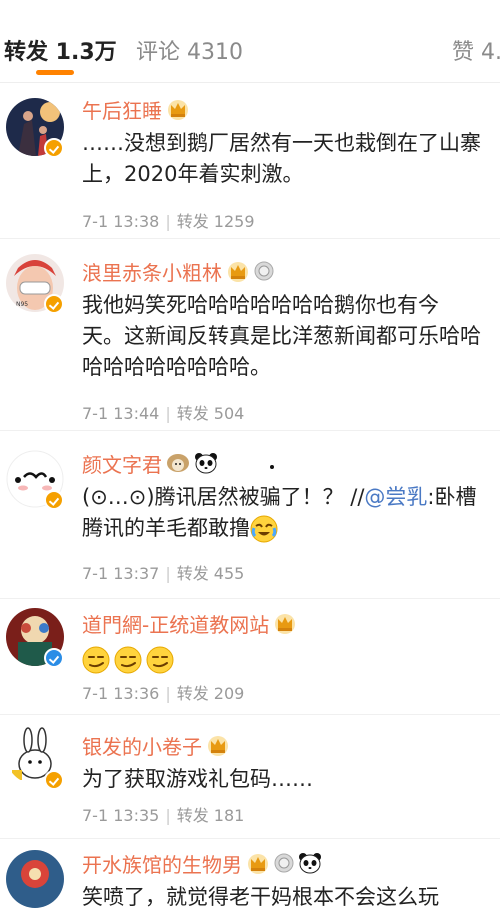  Describe the element at coordinates (121, 221) in the screenshot. I see `timestamp: 7-1 13:38` at that location.